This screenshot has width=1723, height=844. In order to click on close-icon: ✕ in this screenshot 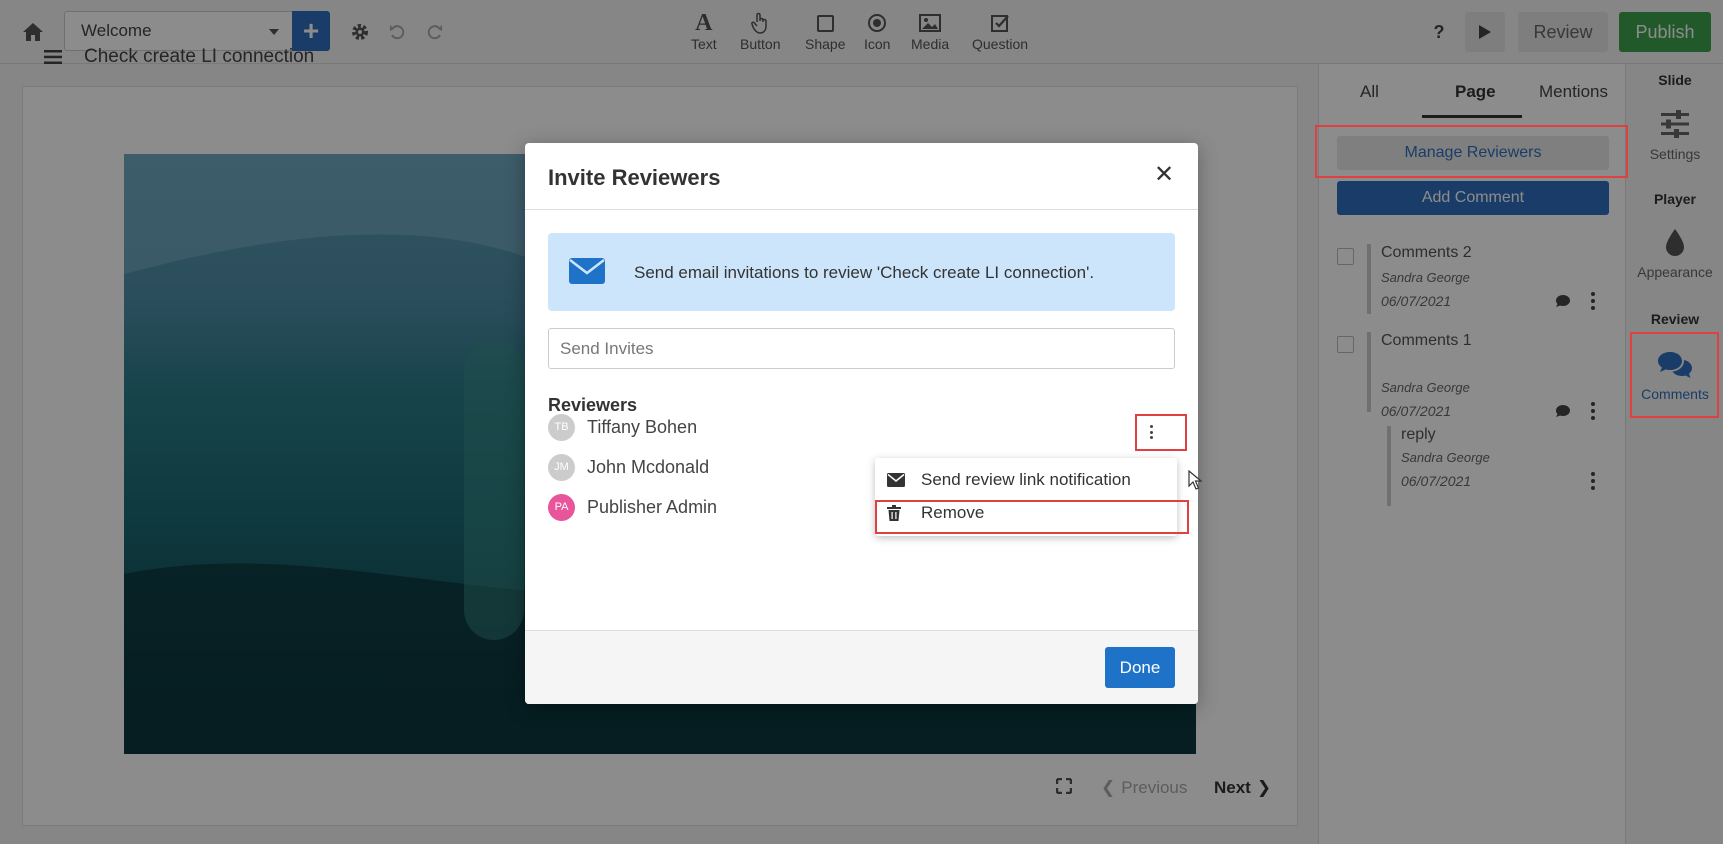, I will do `click(1164, 175)`.